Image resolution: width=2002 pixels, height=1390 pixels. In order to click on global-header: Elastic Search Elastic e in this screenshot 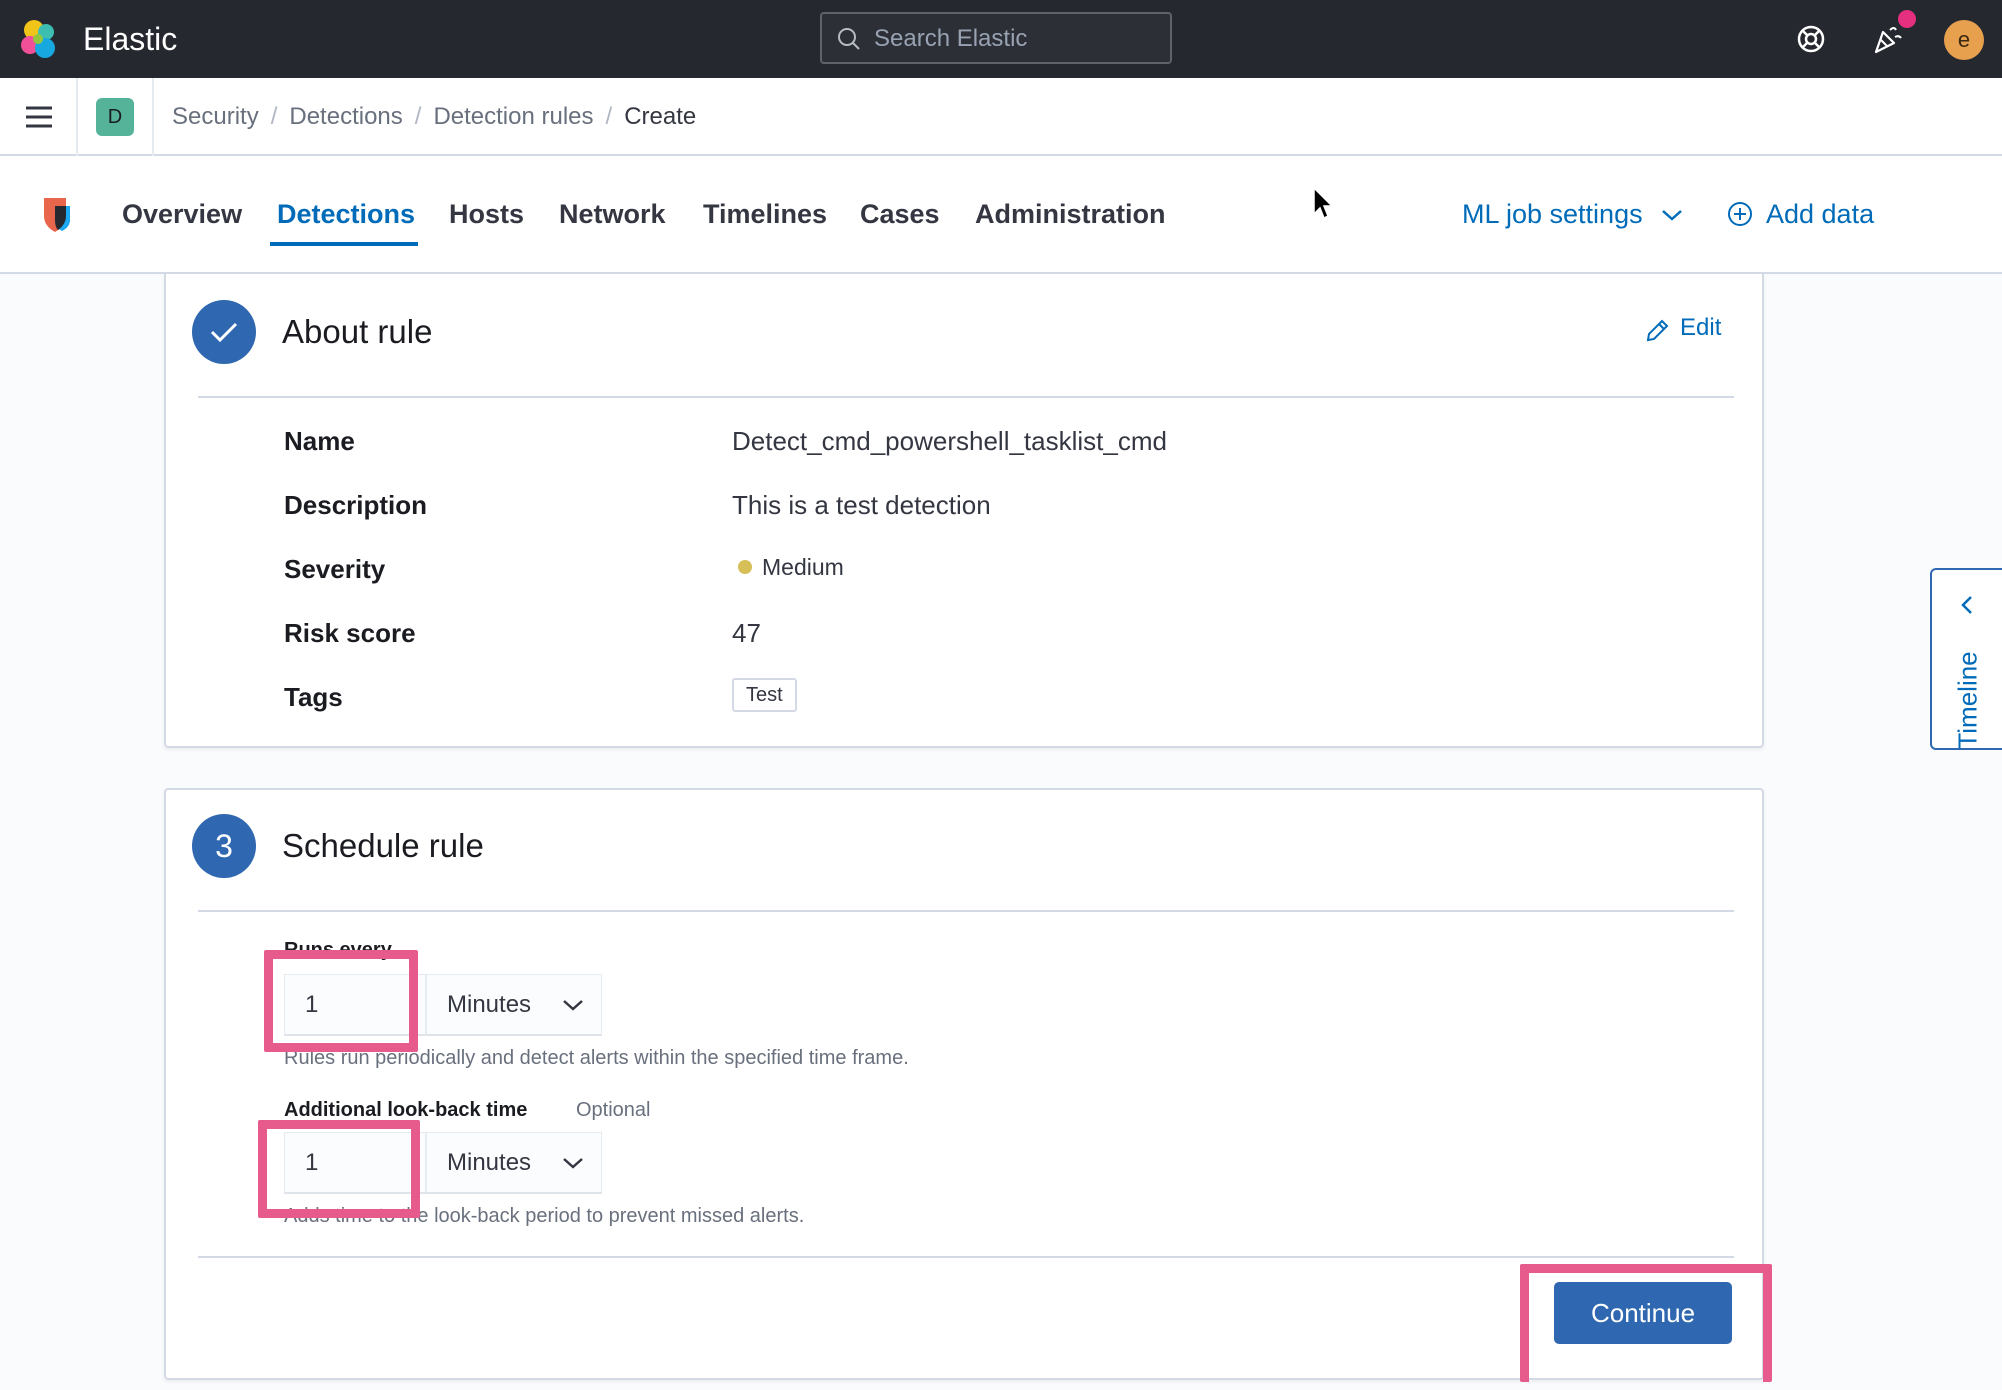, I will do `click(1001, 39)`.